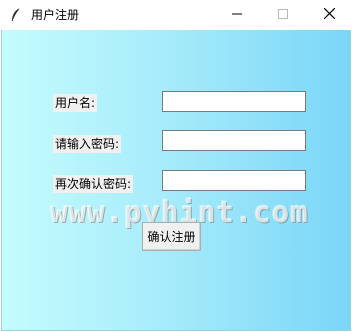  I want to click on confirm-password-input, so click(234, 180).